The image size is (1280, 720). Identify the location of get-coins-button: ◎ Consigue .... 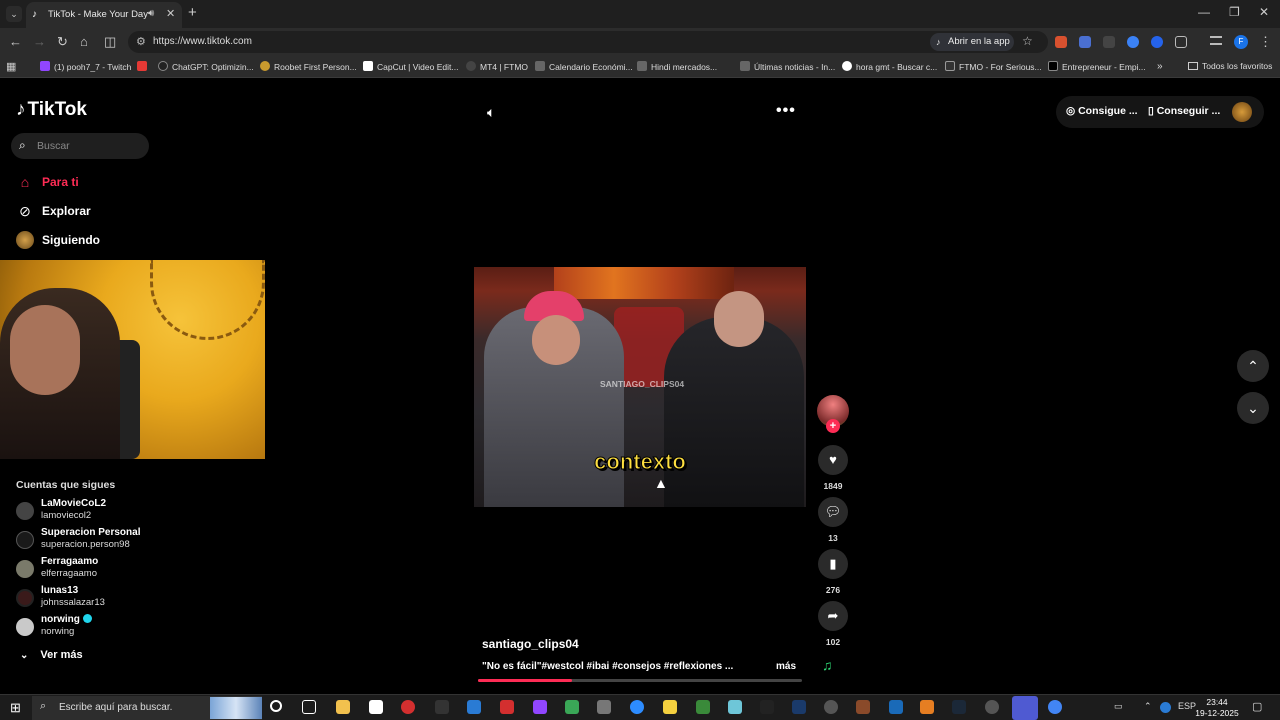
(1102, 111).